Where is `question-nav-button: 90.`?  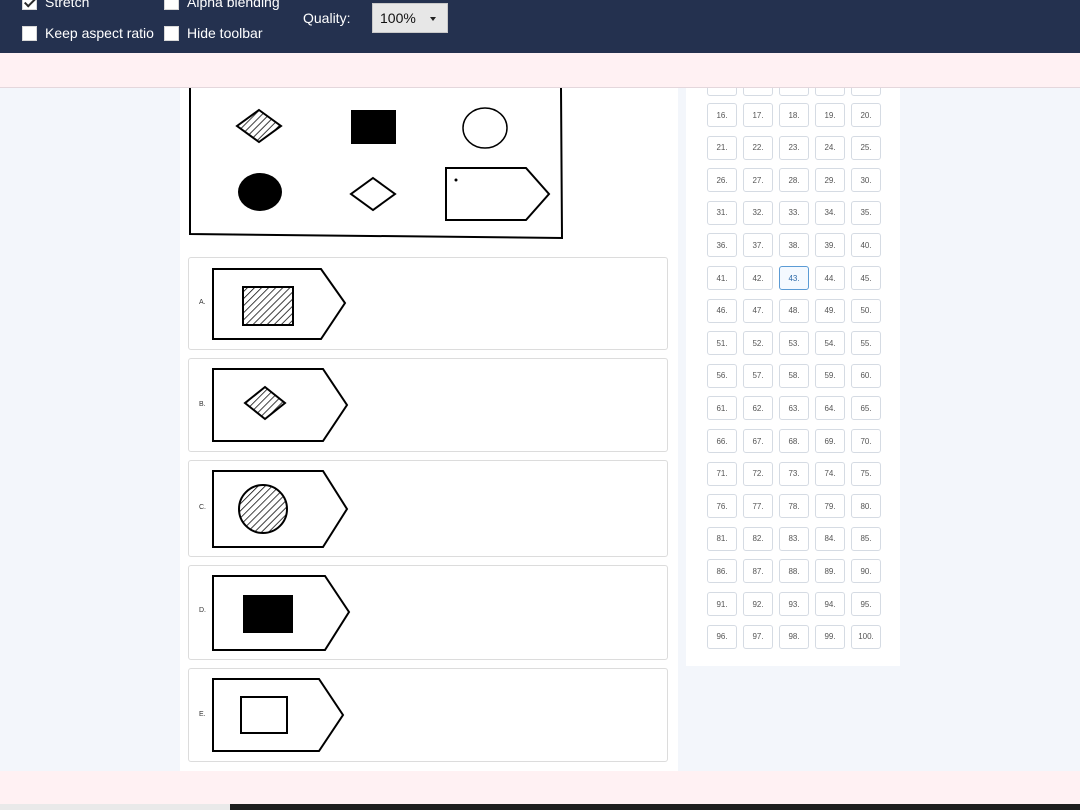 question-nav-button: 90. is located at coordinates (866, 571).